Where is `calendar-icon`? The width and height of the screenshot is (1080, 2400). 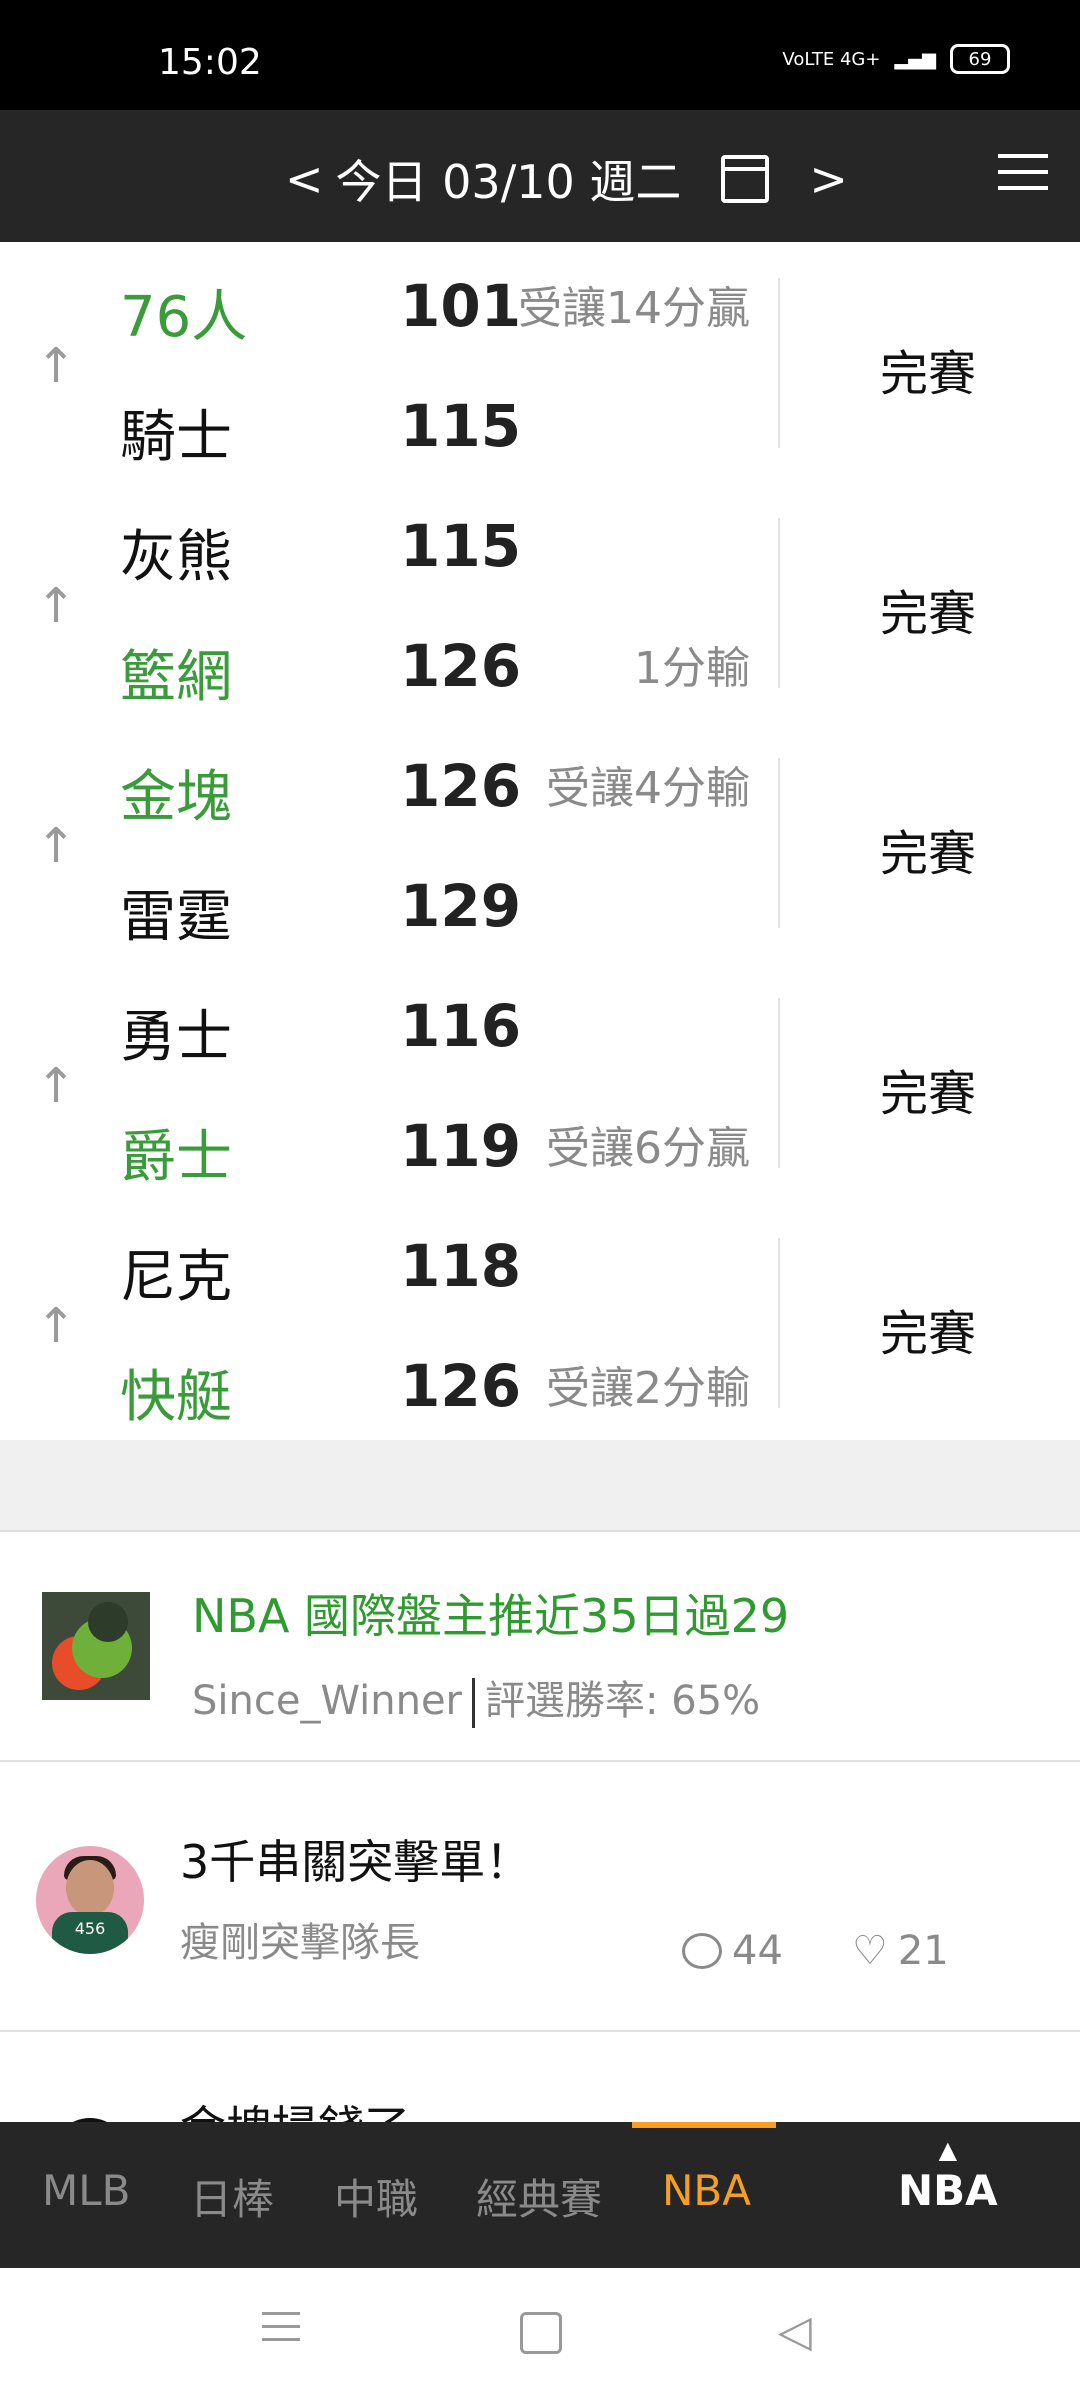
calendar-icon is located at coordinates (745, 179).